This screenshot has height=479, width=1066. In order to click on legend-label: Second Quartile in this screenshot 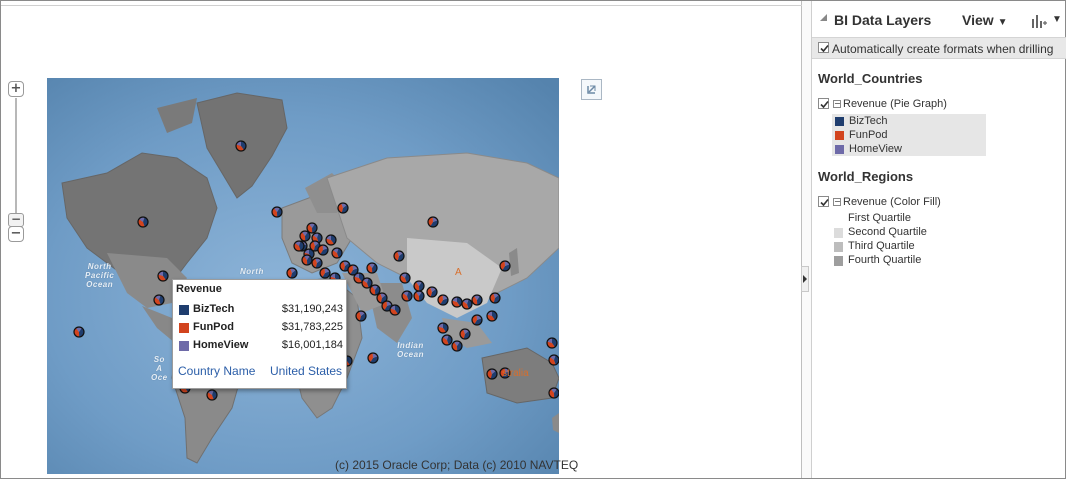, I will do `click(887, 232)`.